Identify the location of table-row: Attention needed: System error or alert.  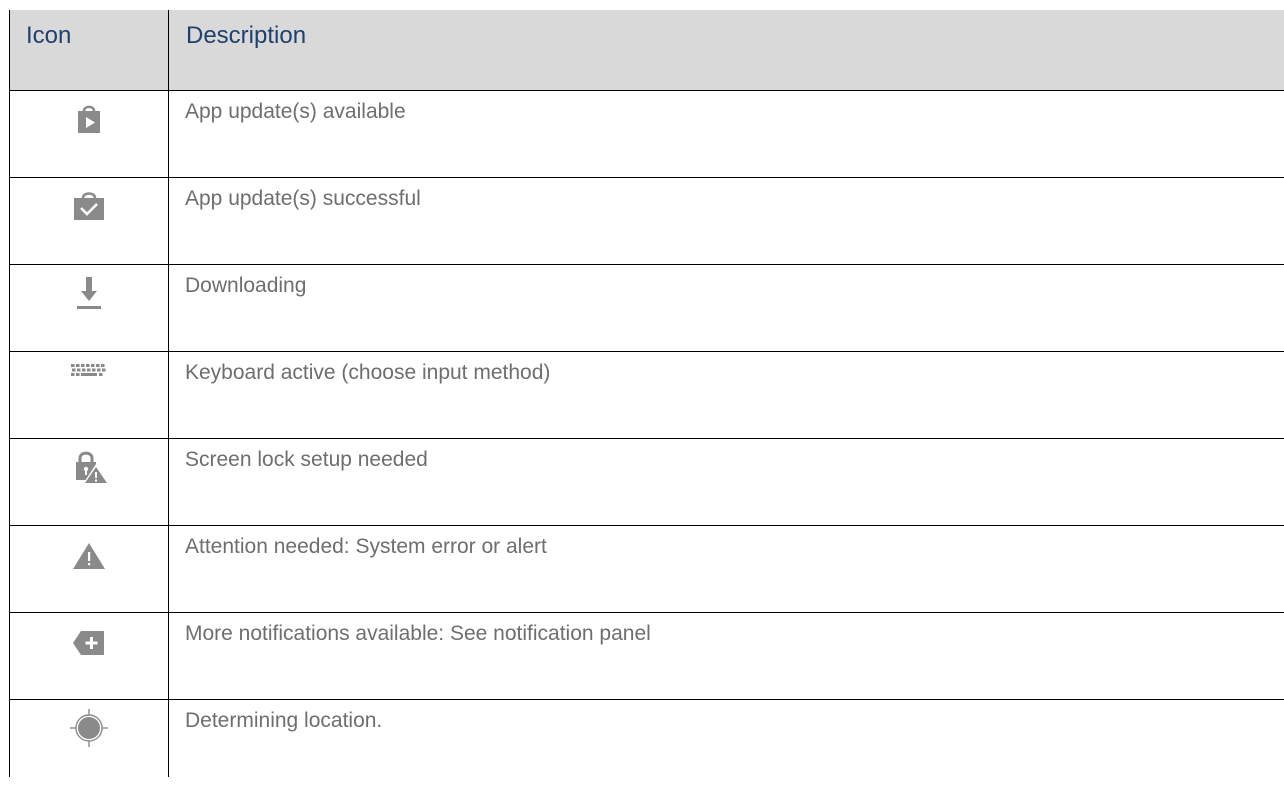
(646, 569).